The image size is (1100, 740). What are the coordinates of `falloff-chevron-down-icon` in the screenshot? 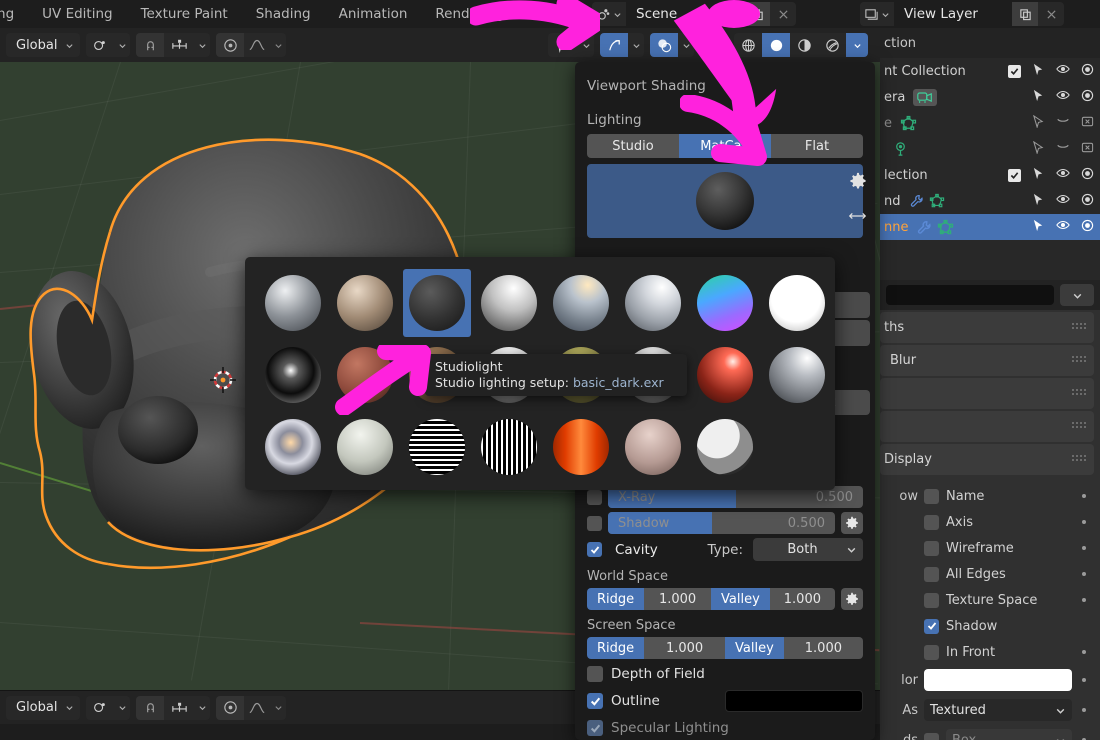 It's located at (278, 45).